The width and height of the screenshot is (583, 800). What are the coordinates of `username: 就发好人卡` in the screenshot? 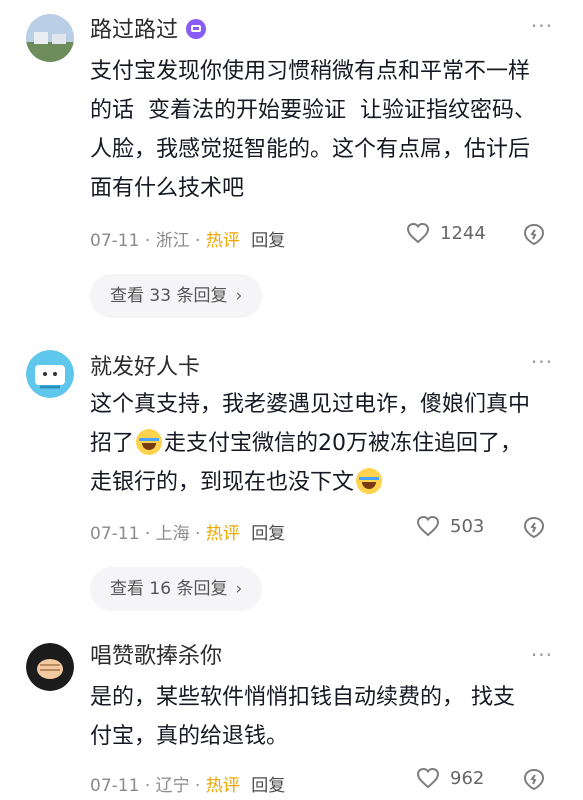 It's located at (145, 368).